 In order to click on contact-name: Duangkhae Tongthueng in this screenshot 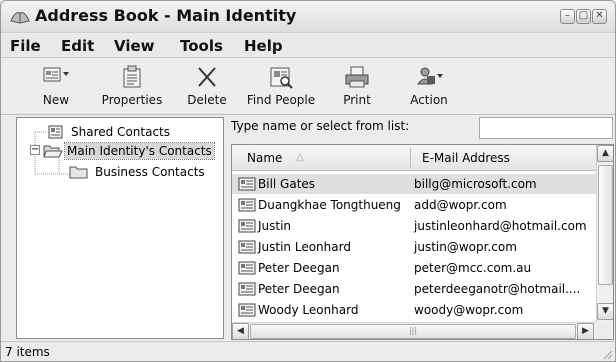, I will do `click(329, 205)`.